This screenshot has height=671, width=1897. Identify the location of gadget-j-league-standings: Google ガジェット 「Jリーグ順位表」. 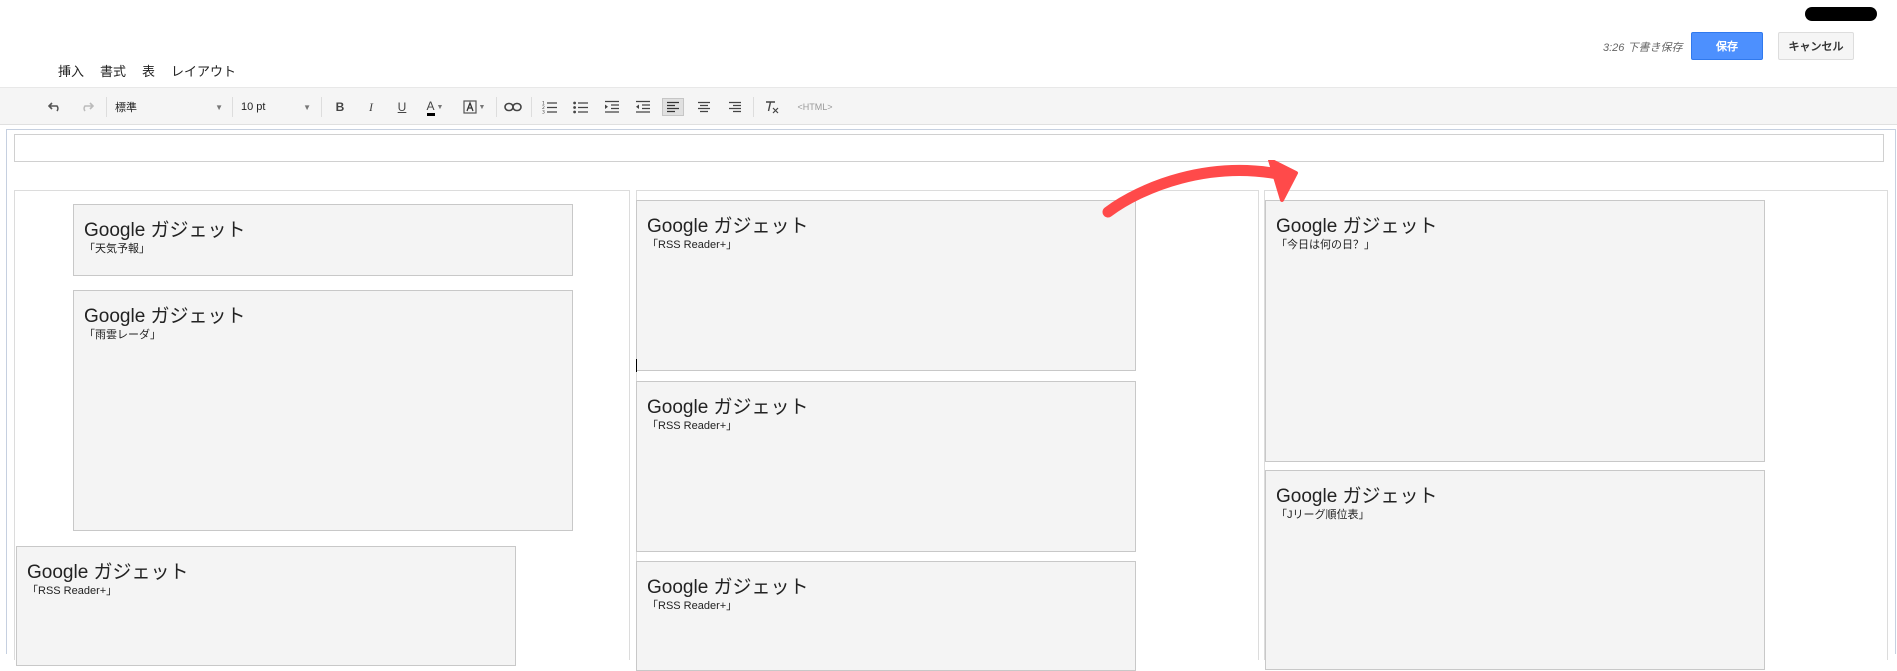
(1515, 570).